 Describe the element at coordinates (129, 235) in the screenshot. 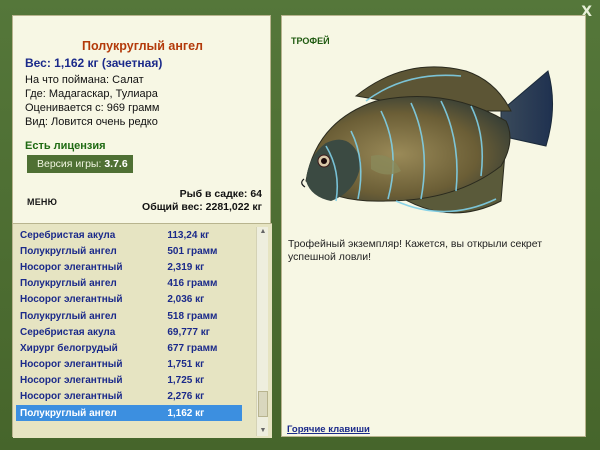

I see `catch-list-item: Серебристая акула 113,24 кг` at that location.